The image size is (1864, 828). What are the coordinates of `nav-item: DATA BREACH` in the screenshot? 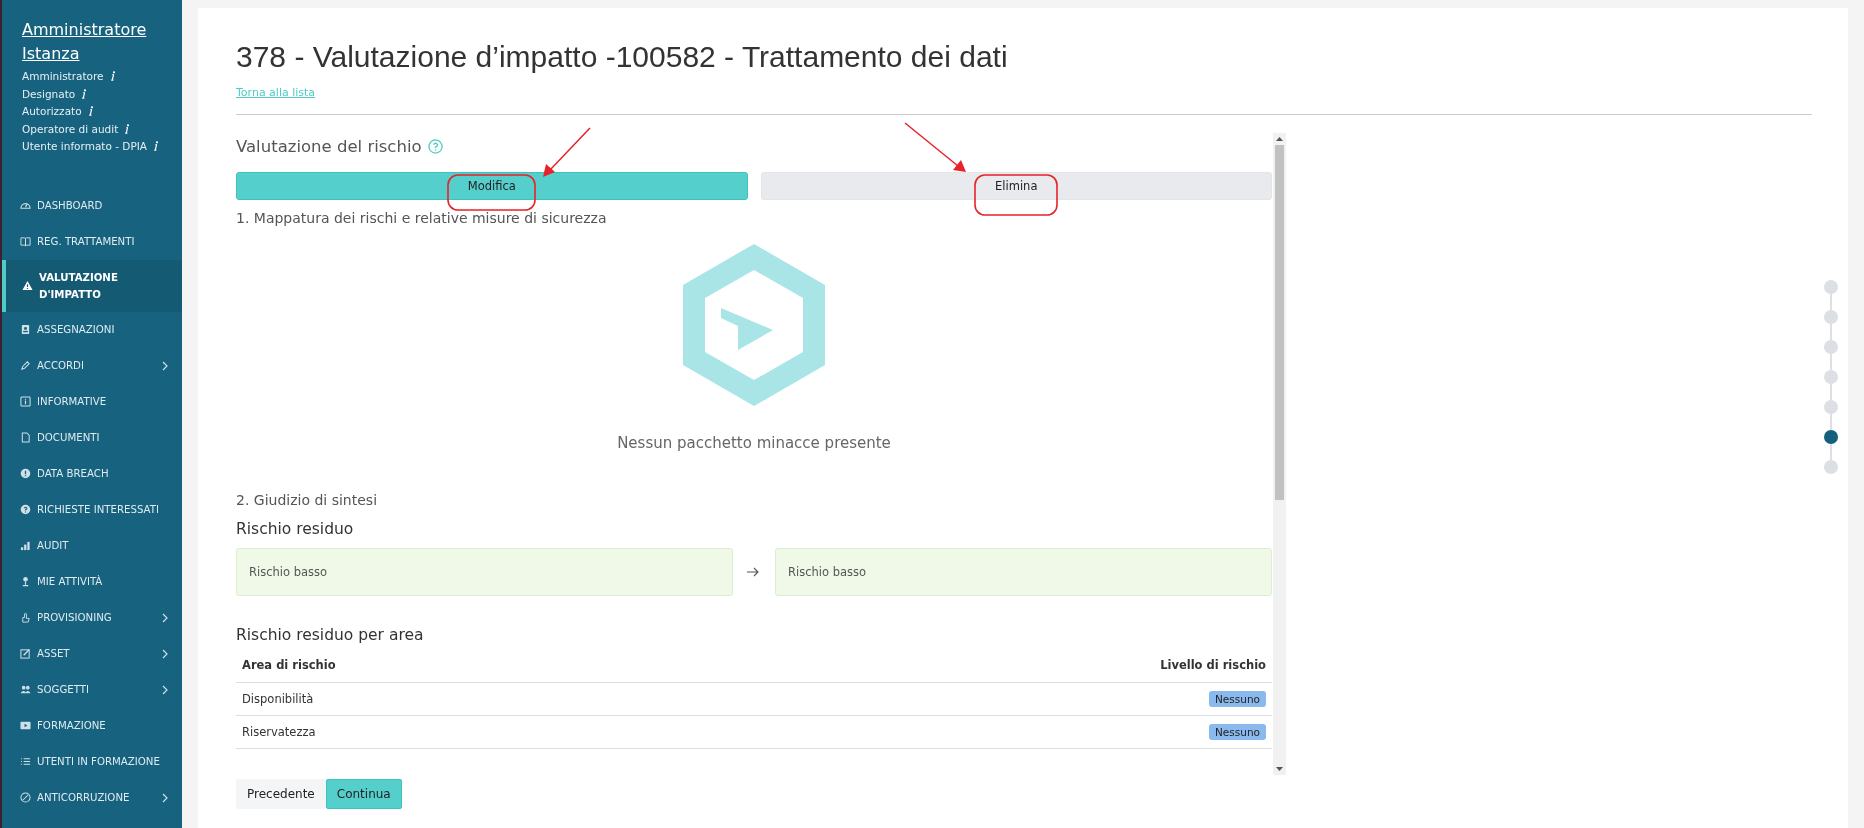 It's located at (92, 473).